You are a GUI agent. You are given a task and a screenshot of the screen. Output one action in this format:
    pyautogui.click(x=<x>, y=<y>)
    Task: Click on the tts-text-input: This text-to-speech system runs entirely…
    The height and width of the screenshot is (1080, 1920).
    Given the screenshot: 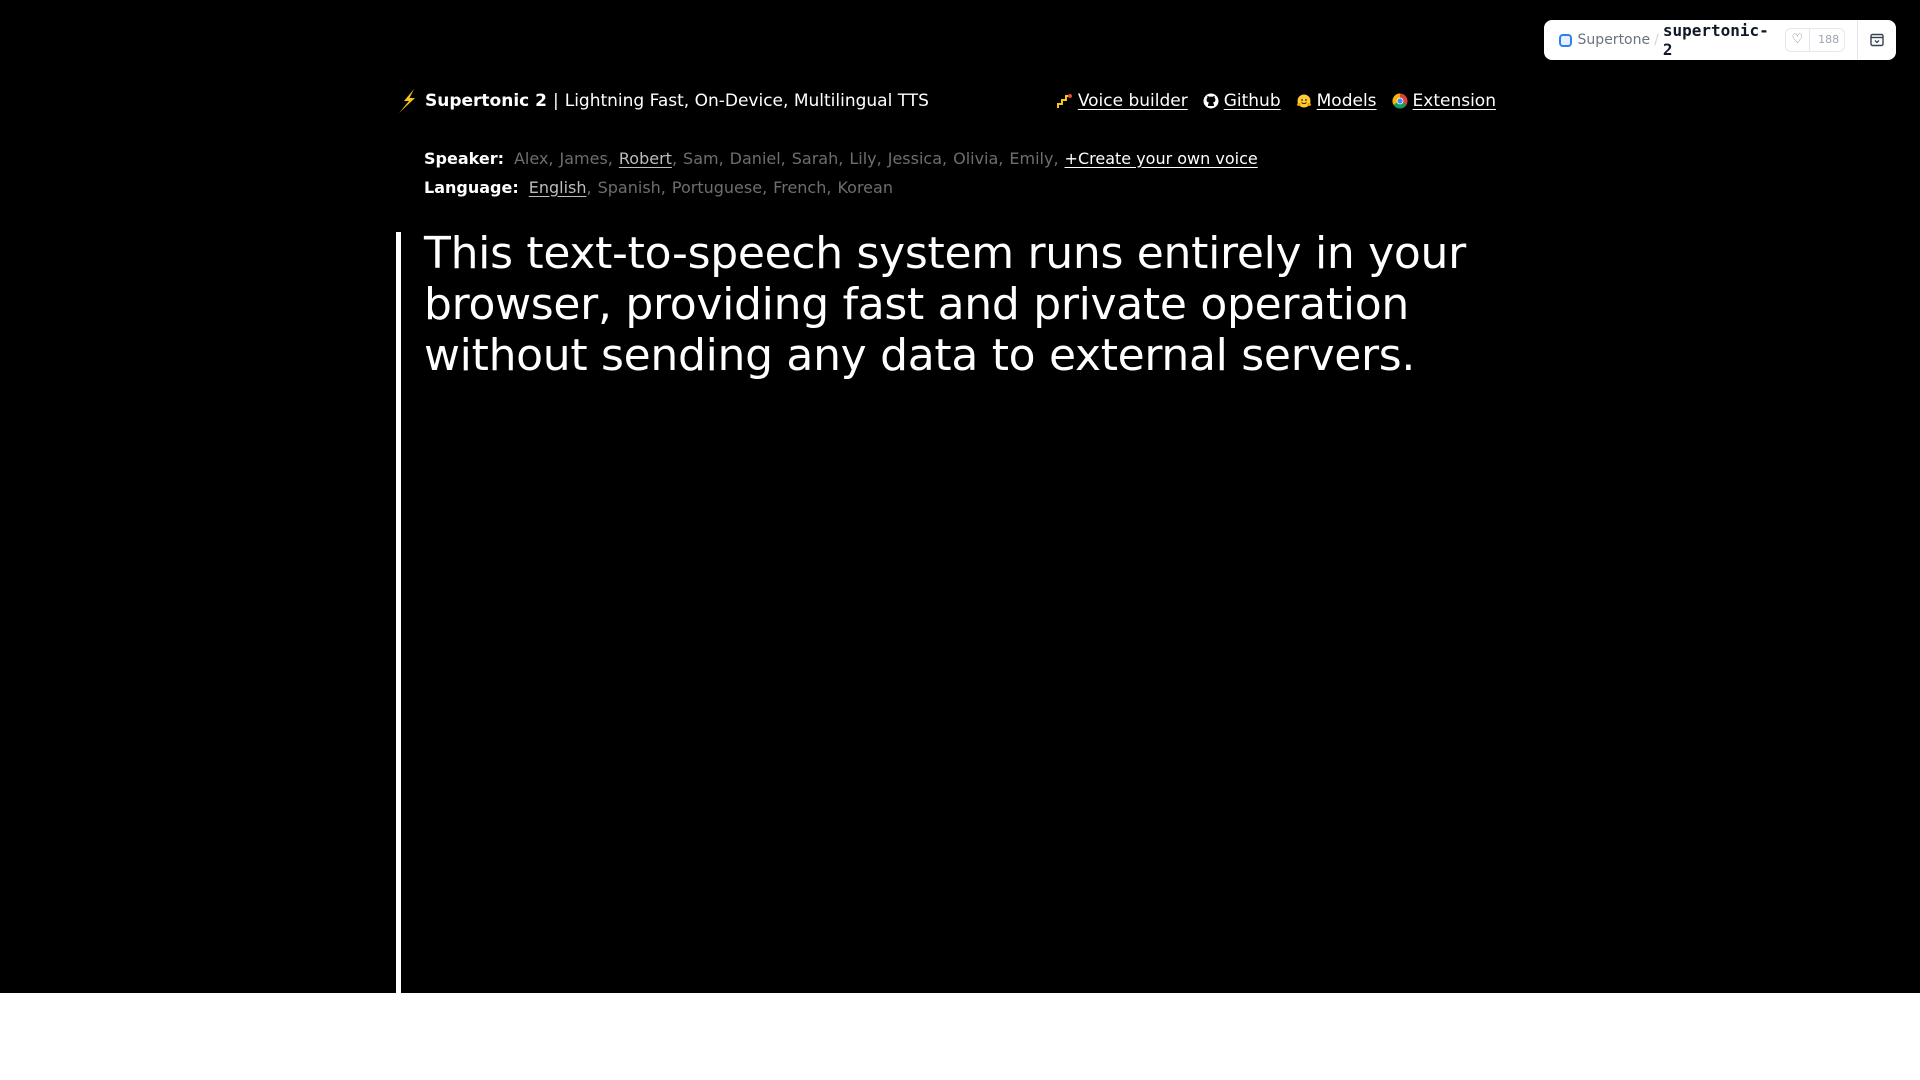 What is the action you would take?
    pyautogui.click(x=974, y=304)
    